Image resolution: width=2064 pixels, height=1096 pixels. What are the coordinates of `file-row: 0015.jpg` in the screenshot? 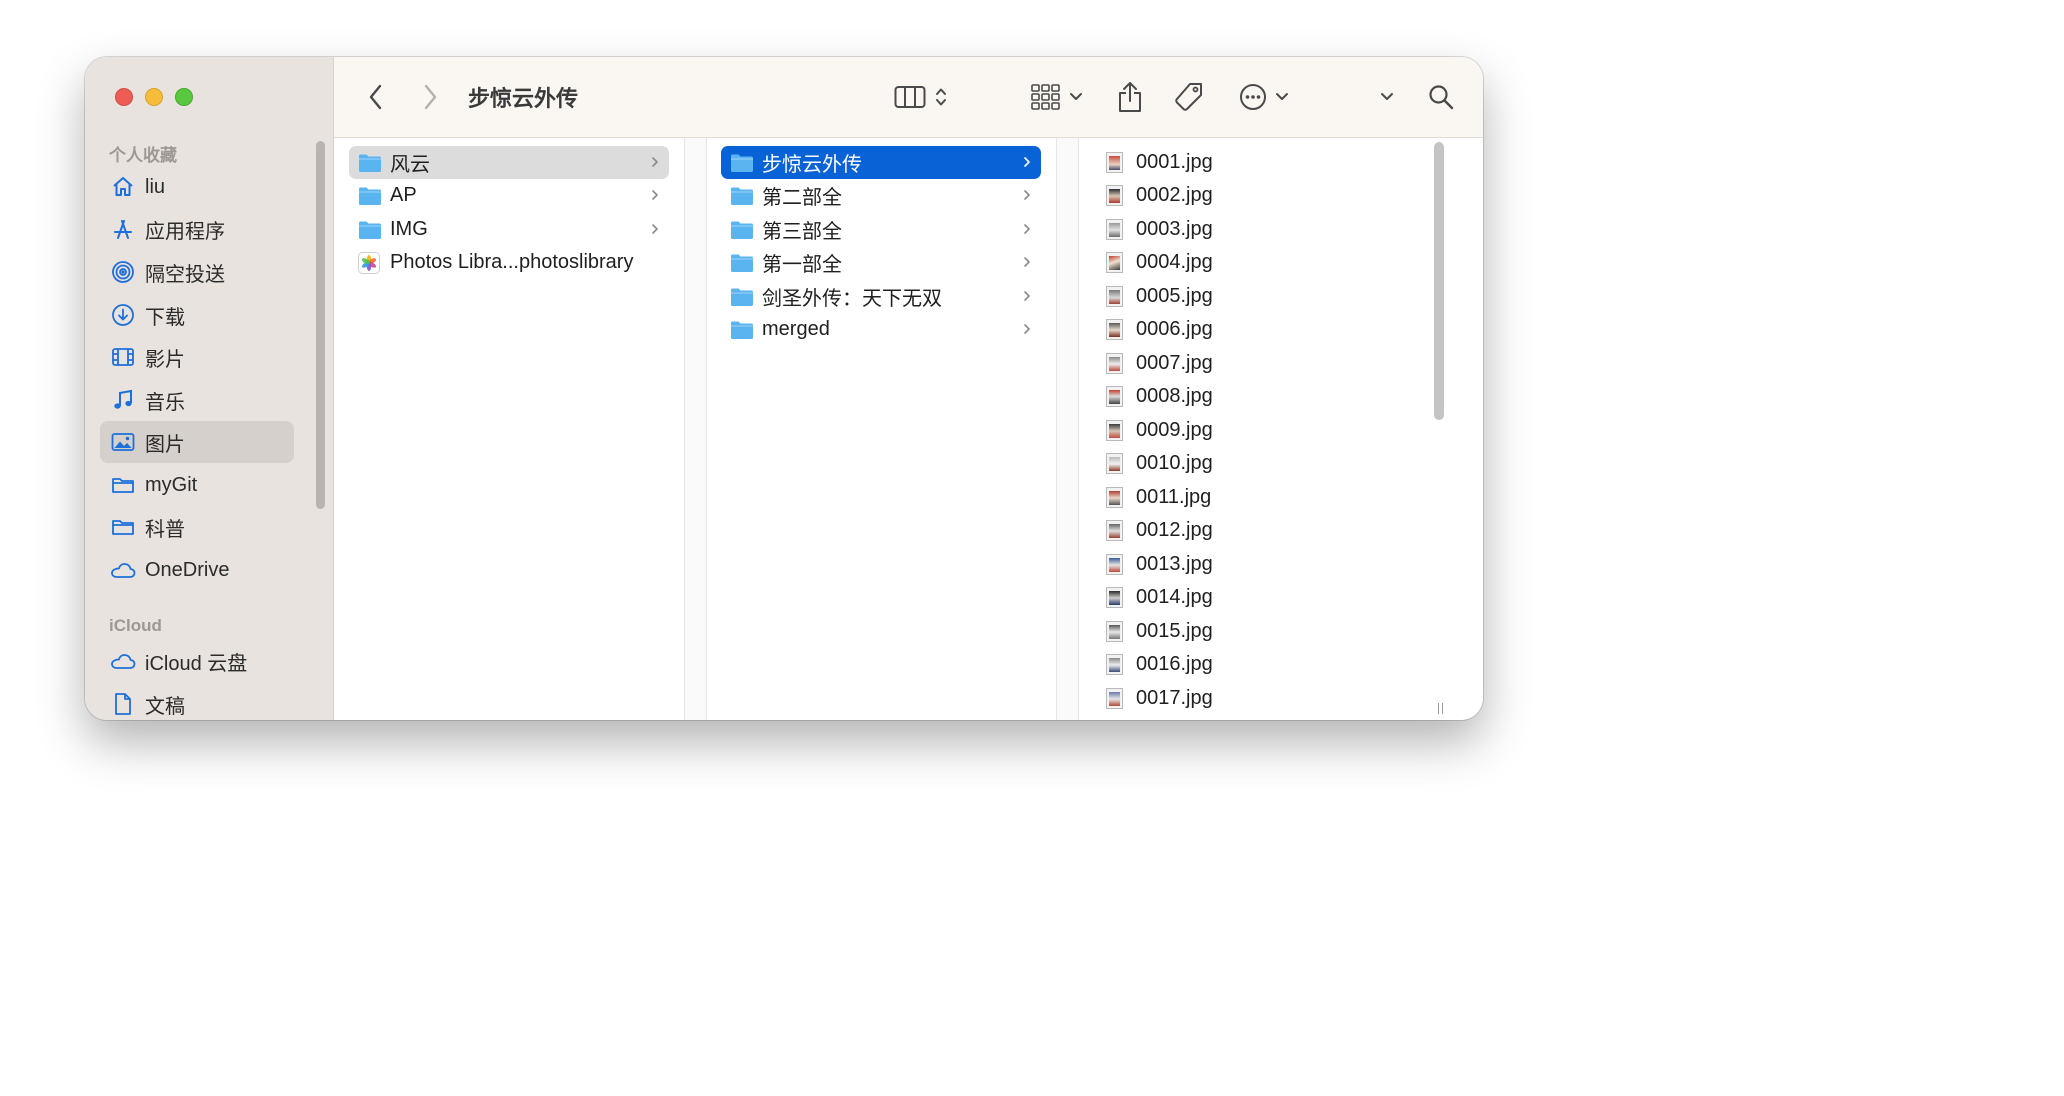 It's located at (1159, 631).